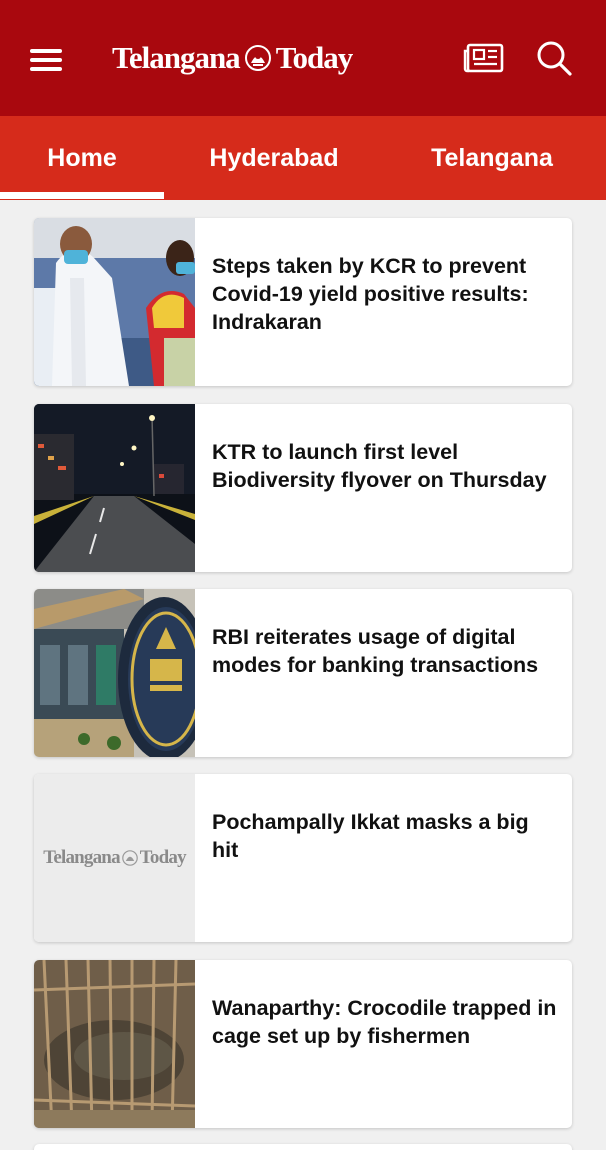  Describe the element at coordinates (82, 158) in the screenshot. I see `tab-home: Home` at that location.